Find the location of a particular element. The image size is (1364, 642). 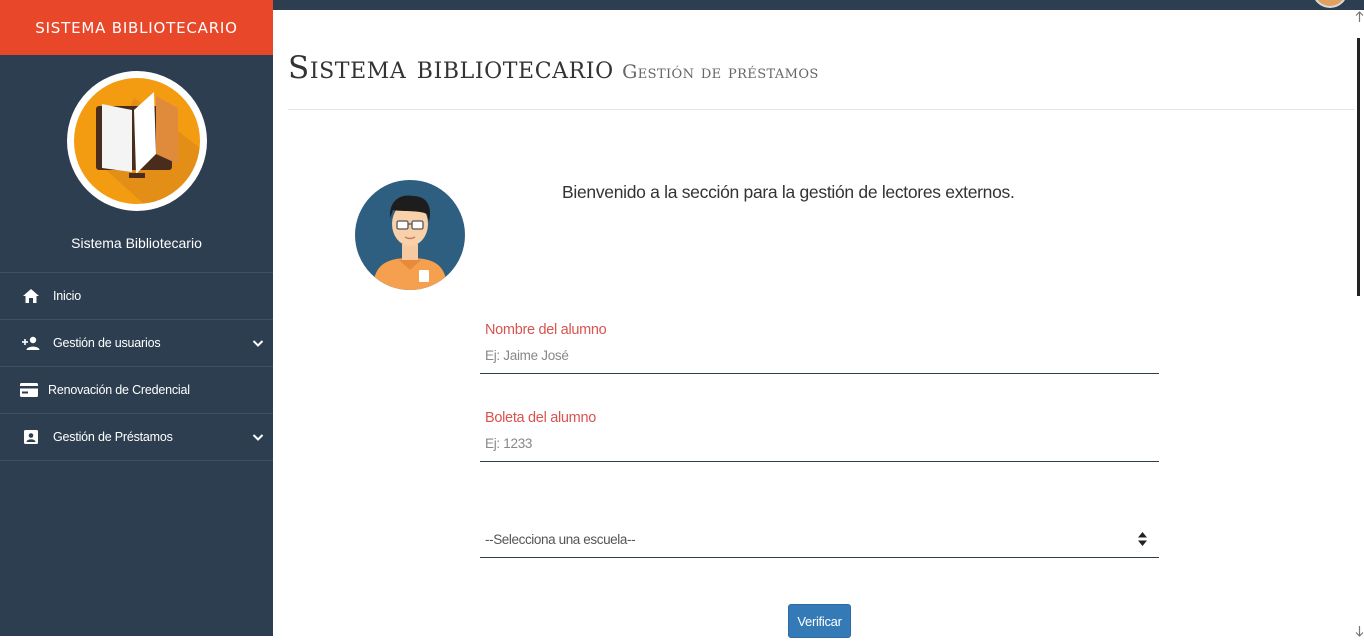

sort-arrows-icon is located at coordinates (1142, 539).